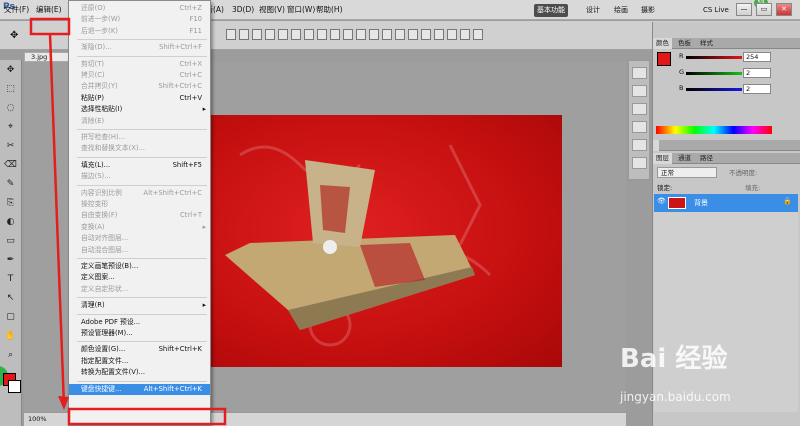 This screenshot has height=426, width=800. What do you see at coordinates (139, 75) in the screenshot?
I see `edit-menu-item: 拷贝(C) Ctrl+C` at bounding box center [139, 75].